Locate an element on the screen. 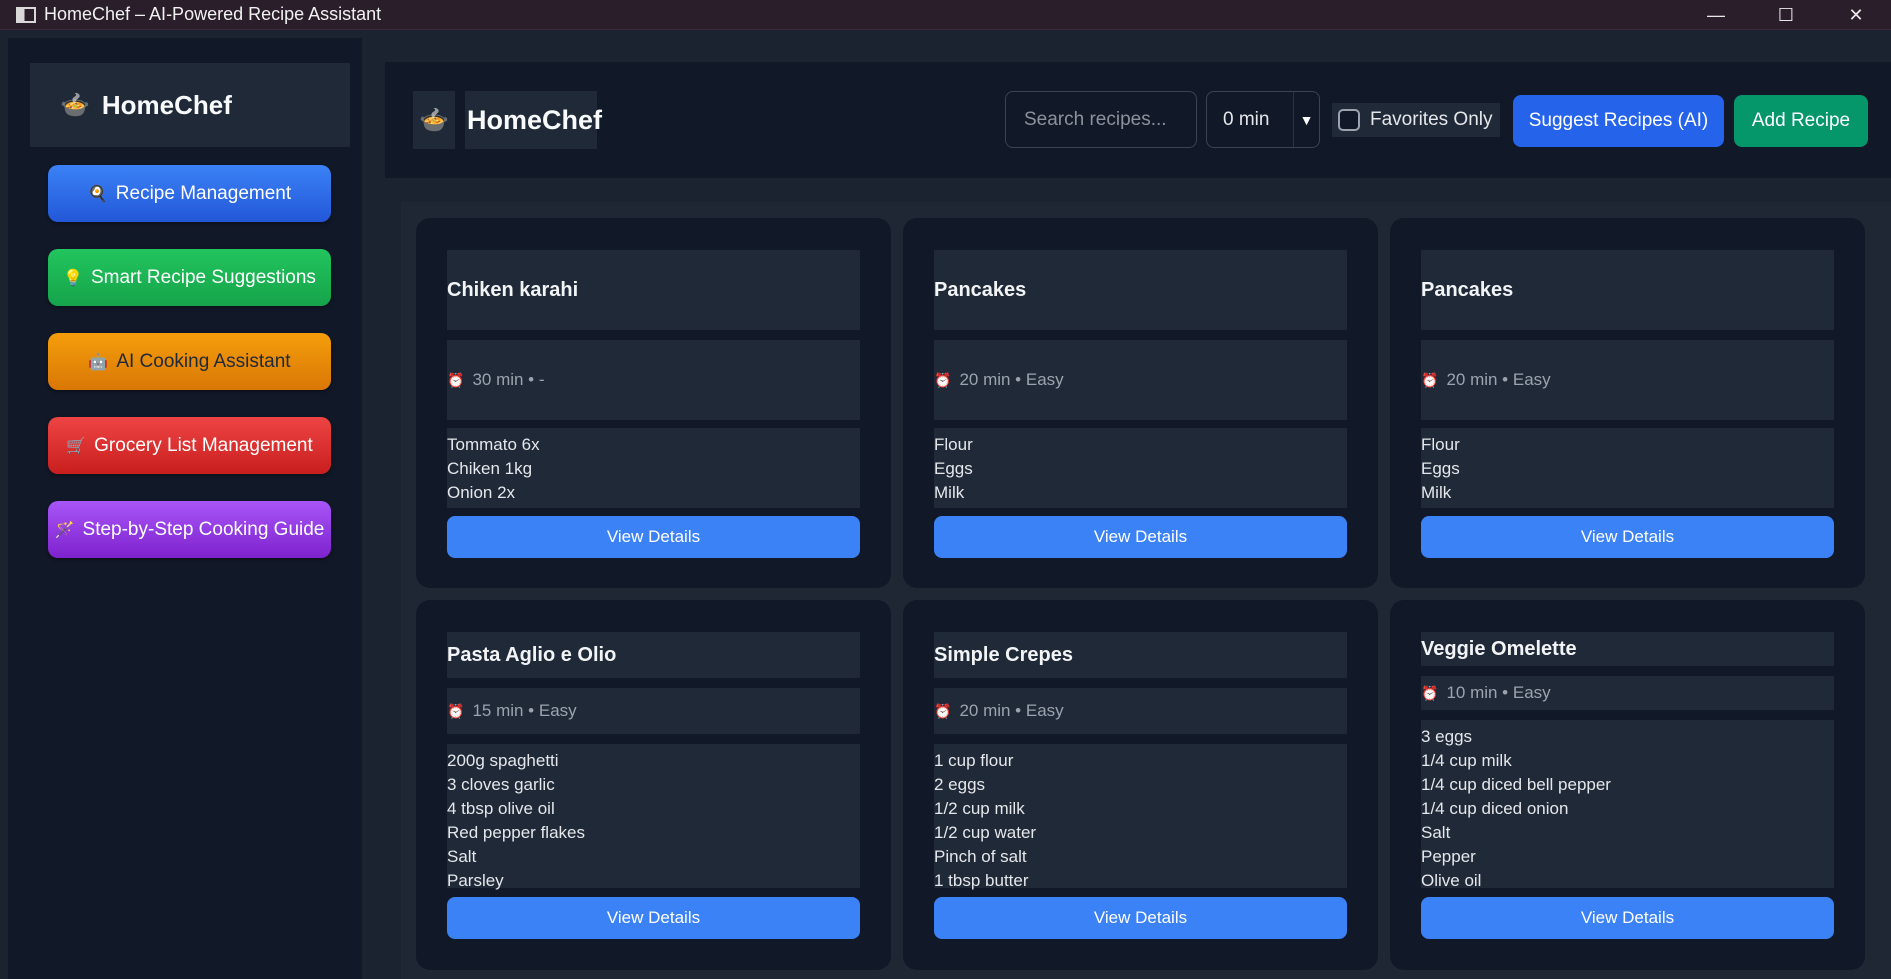  window-title: HomeChef – AI-Powered Recipe Assistant is located at coordinates (213, 14).